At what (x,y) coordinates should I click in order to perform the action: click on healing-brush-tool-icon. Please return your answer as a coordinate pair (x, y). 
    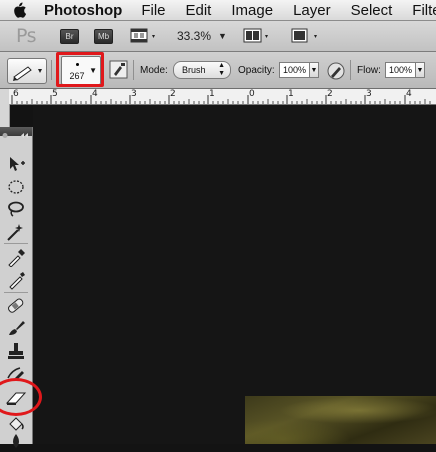
    Looking at the image, I should click on (16, 306).